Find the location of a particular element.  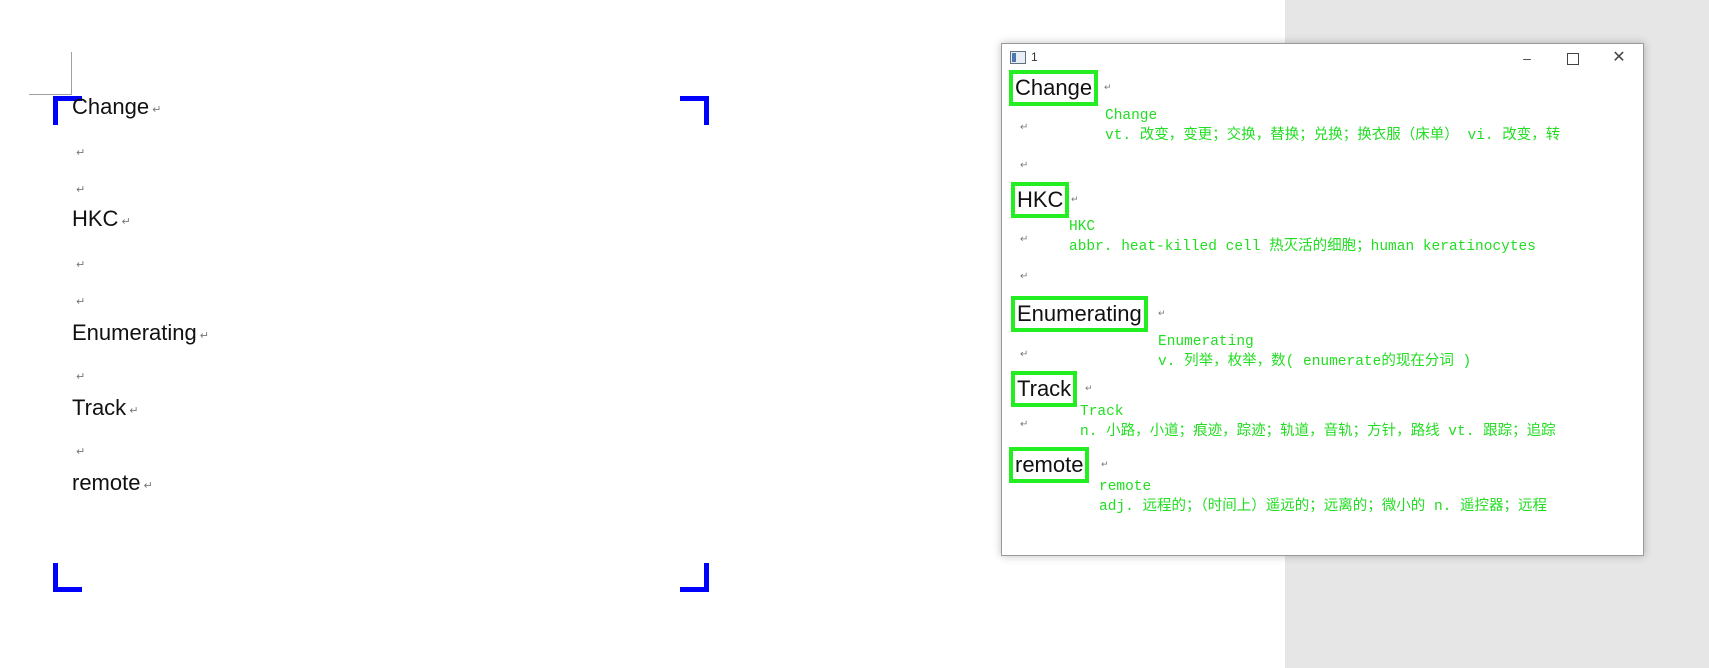

doc-word: Track is located at coordinates (99, 407).